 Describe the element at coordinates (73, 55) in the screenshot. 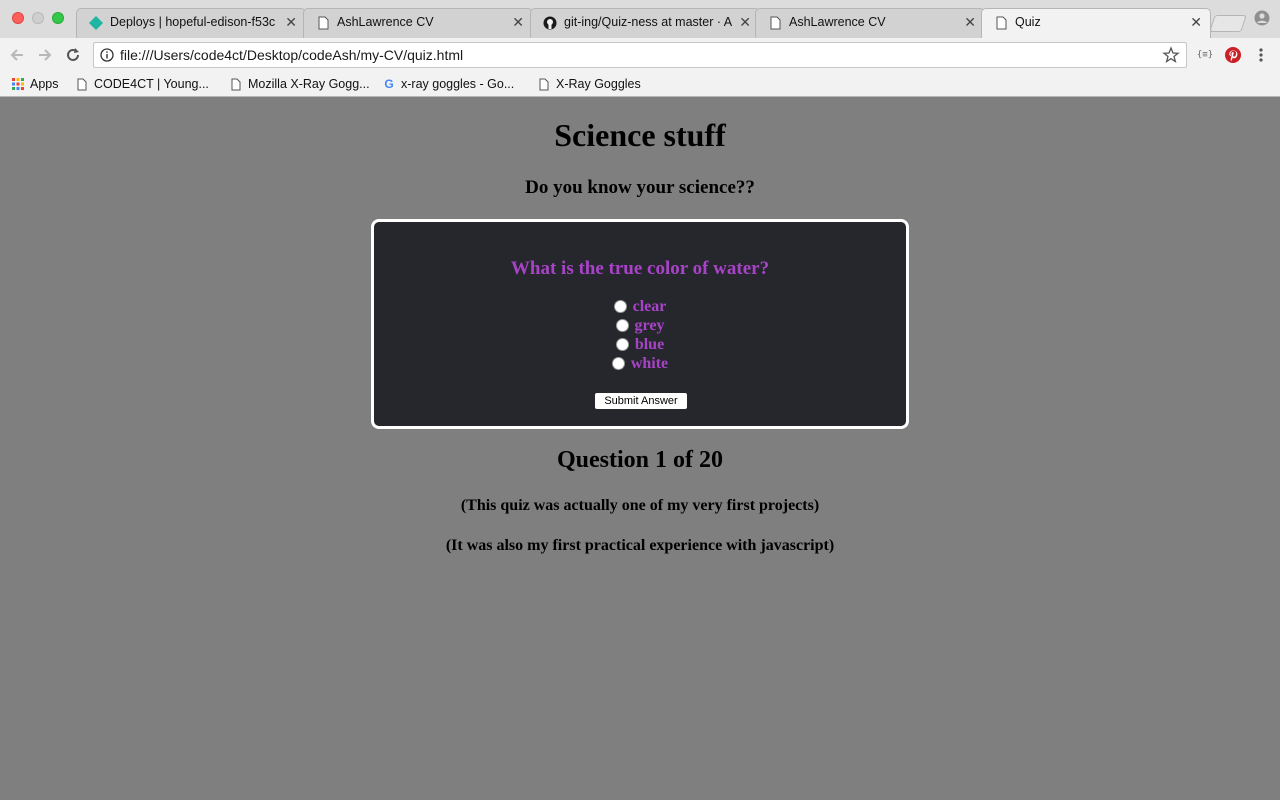

I see `reload-icon` at that location.